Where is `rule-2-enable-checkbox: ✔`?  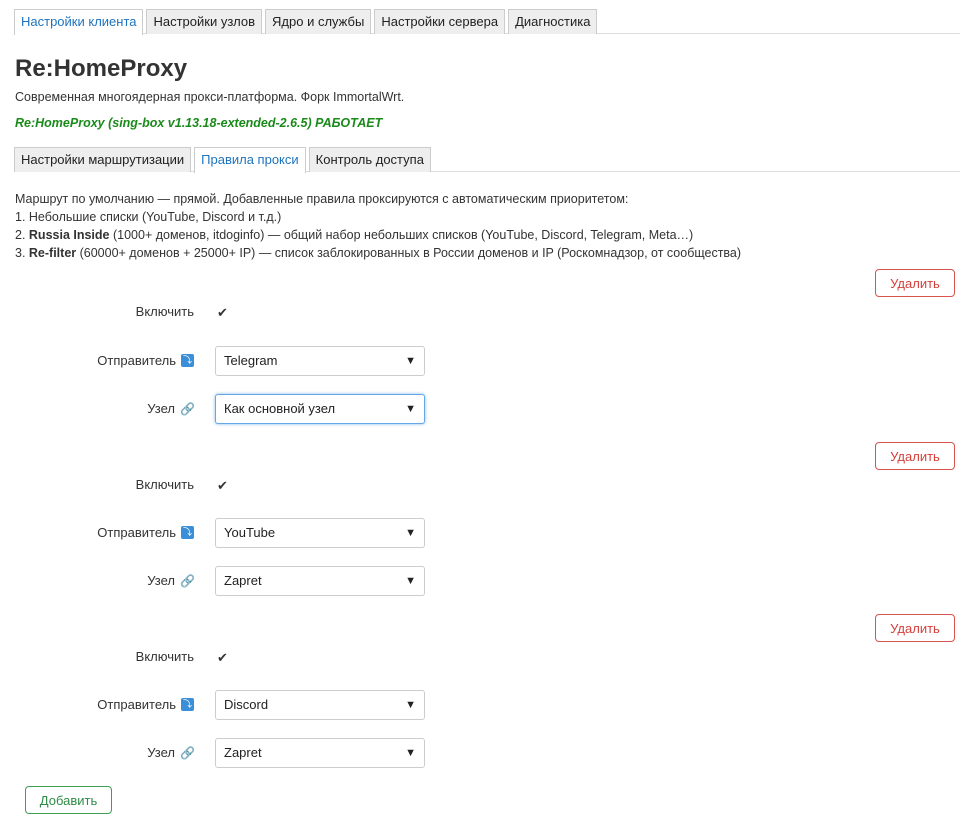
rule-2-enable-checkbox: ✔ is located at coordinates (222, 485).